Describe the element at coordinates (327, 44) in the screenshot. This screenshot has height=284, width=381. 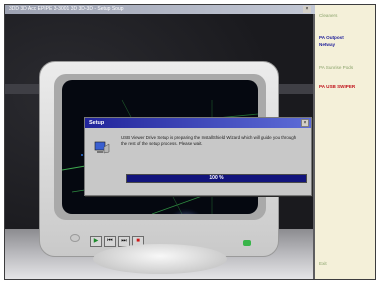
I see `sidebar-item-netway: Netway` at that location.